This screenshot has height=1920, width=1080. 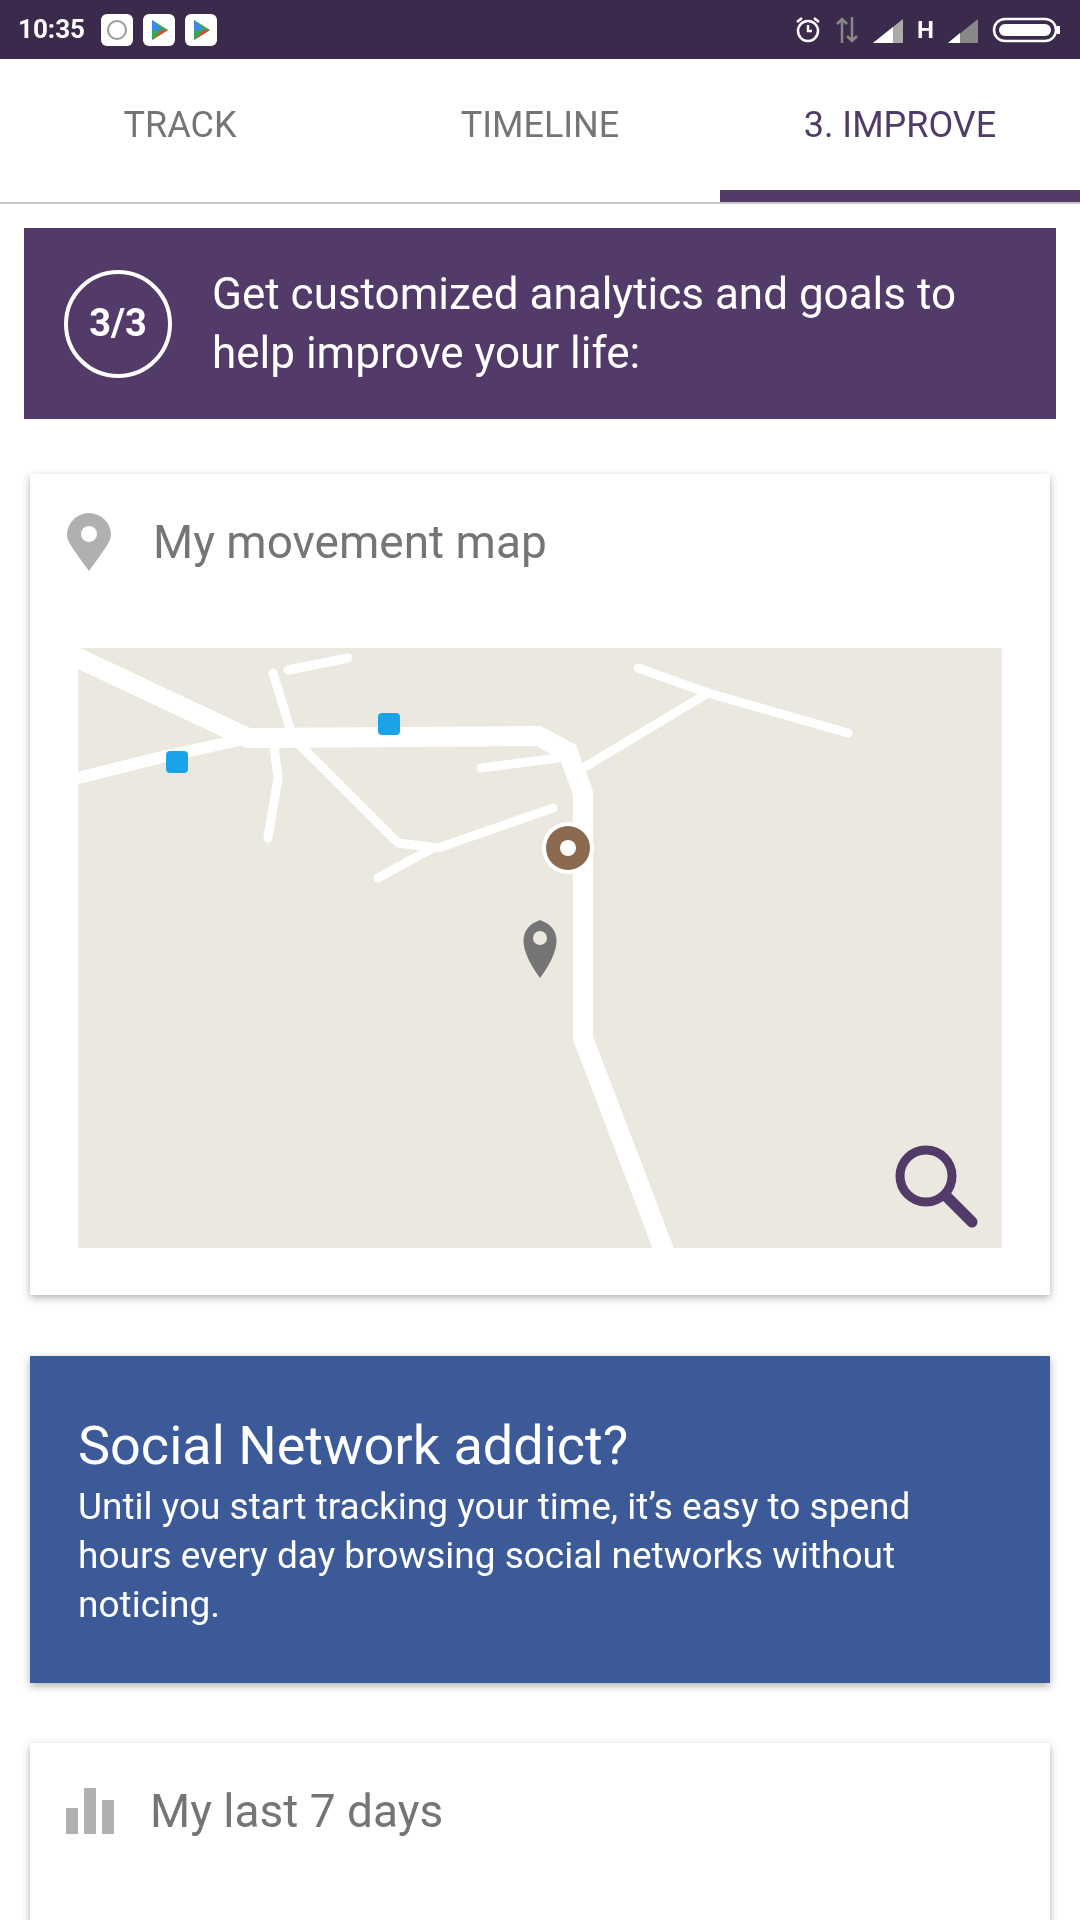 I want to click on battery-icon, so click(x=1027, y=29).